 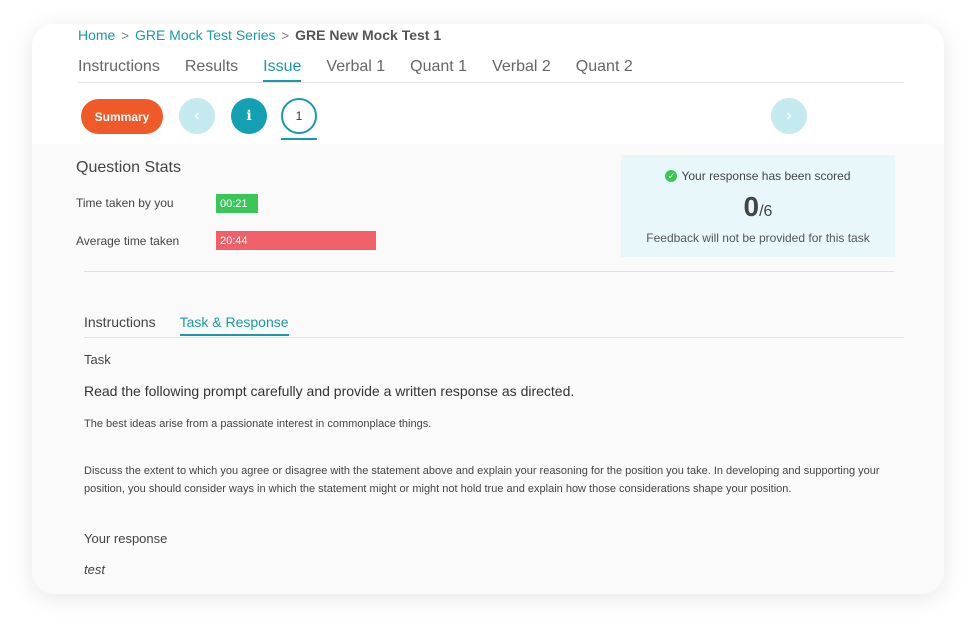 What do you see at coordinates (489, 271) in the screenshot?
I see `section-divider` at bounding box center [489, 271].